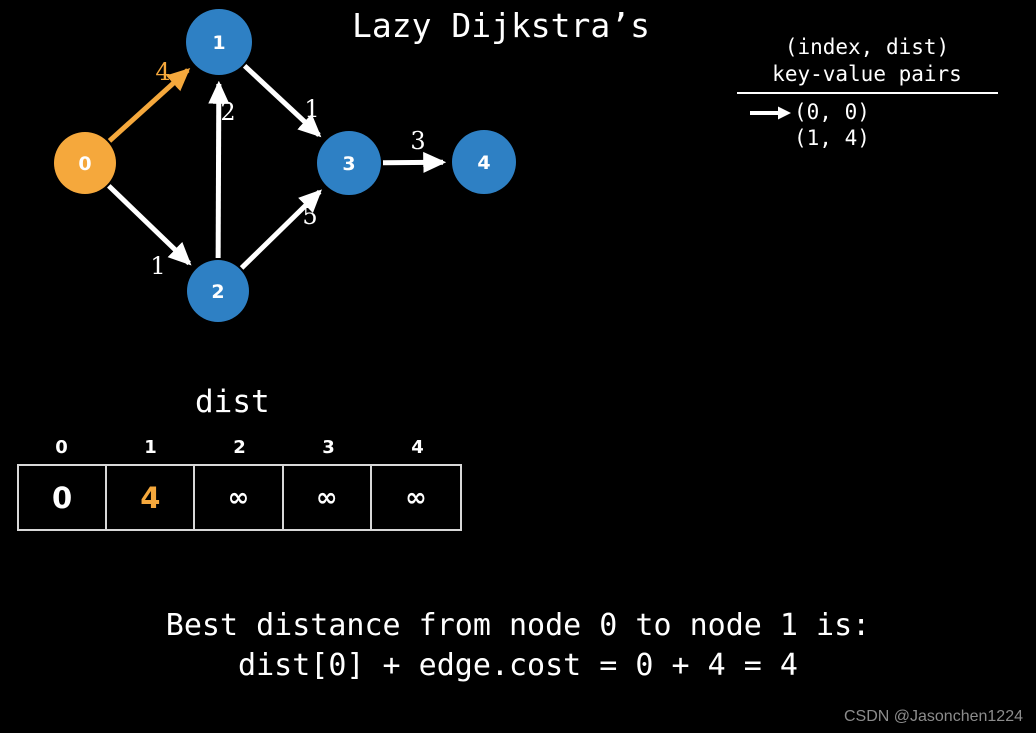 The height and width of the screenshot is (733, 1036). What do you see at coordinates (227, 112) in the screenshot?
I see `edge-weight-label: 2` at bounding box center [227, 112].